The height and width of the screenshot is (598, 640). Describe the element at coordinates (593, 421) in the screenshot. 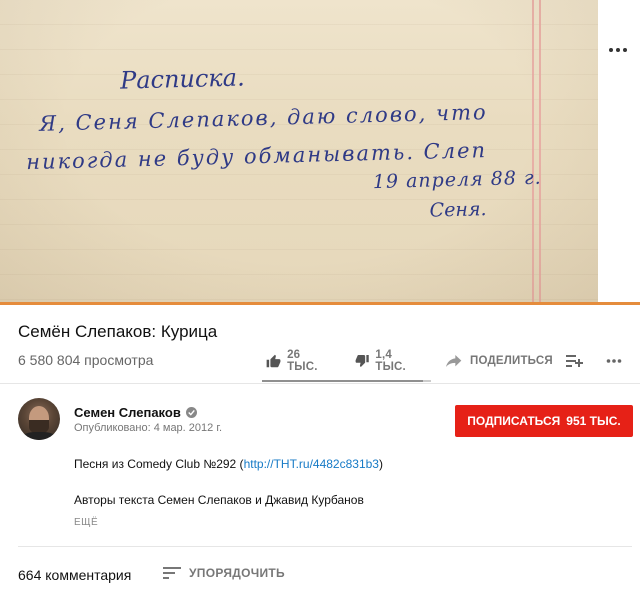

I see `subscriber-count: 951 ТЫС.` at that location.